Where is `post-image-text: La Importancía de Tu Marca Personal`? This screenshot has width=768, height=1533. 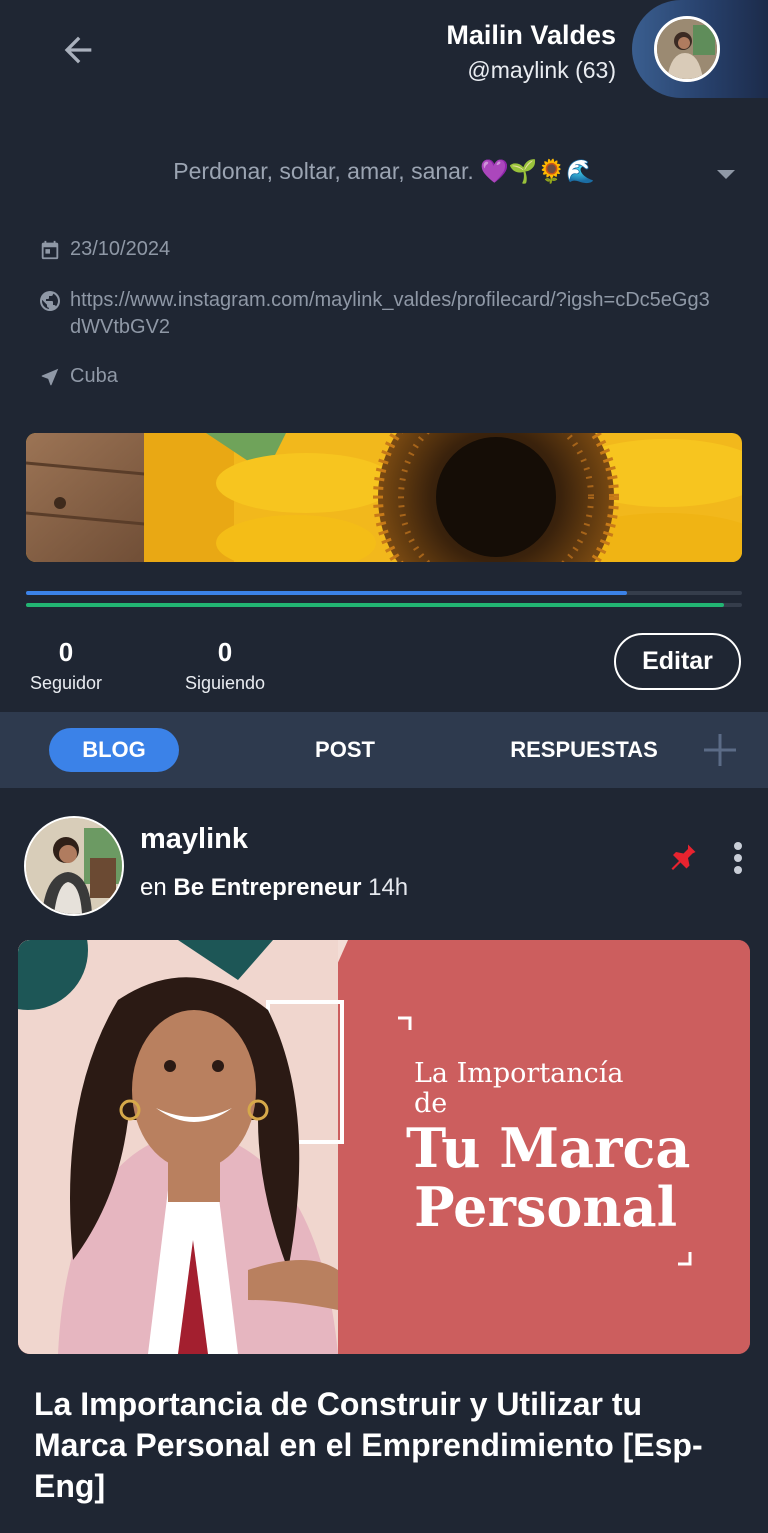
post-image-text: La Importancía de Tu Marca Personal is located at coordinates (560, 1148).